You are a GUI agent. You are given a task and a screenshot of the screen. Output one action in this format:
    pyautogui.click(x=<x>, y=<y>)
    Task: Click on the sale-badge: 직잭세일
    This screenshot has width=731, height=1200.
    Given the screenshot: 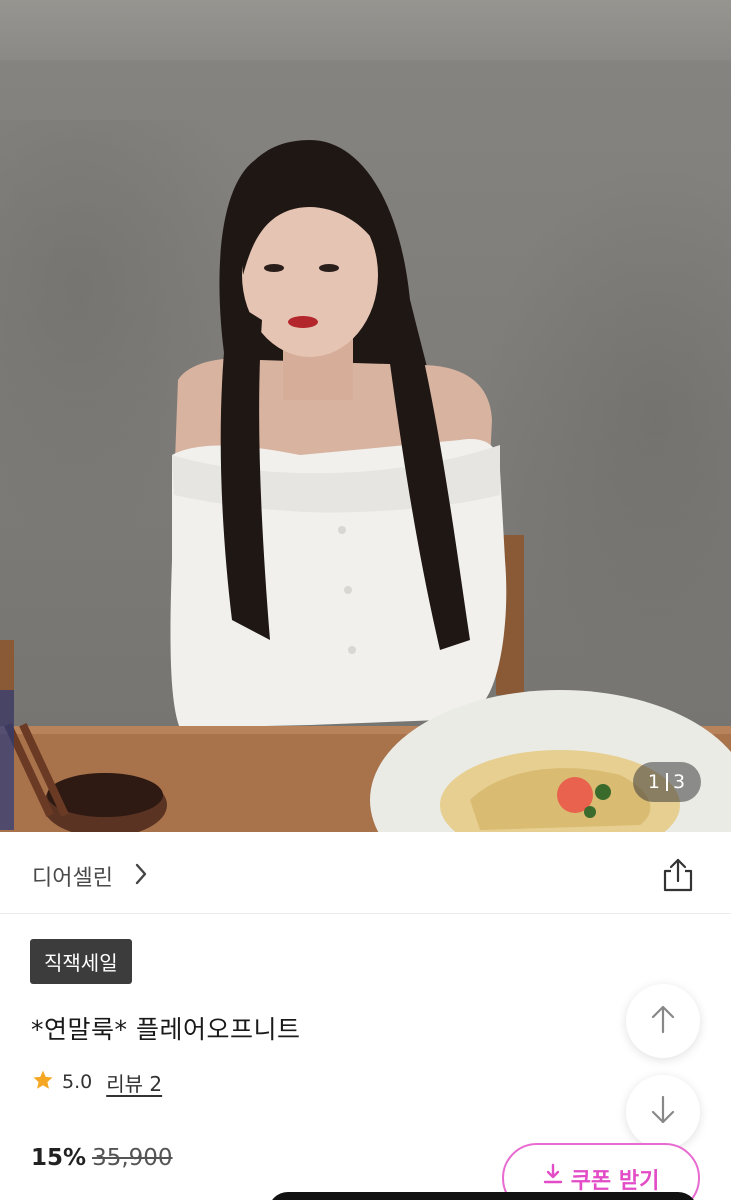 What is the action you would take?
    pyautogui.click(x=81, y=961)
    